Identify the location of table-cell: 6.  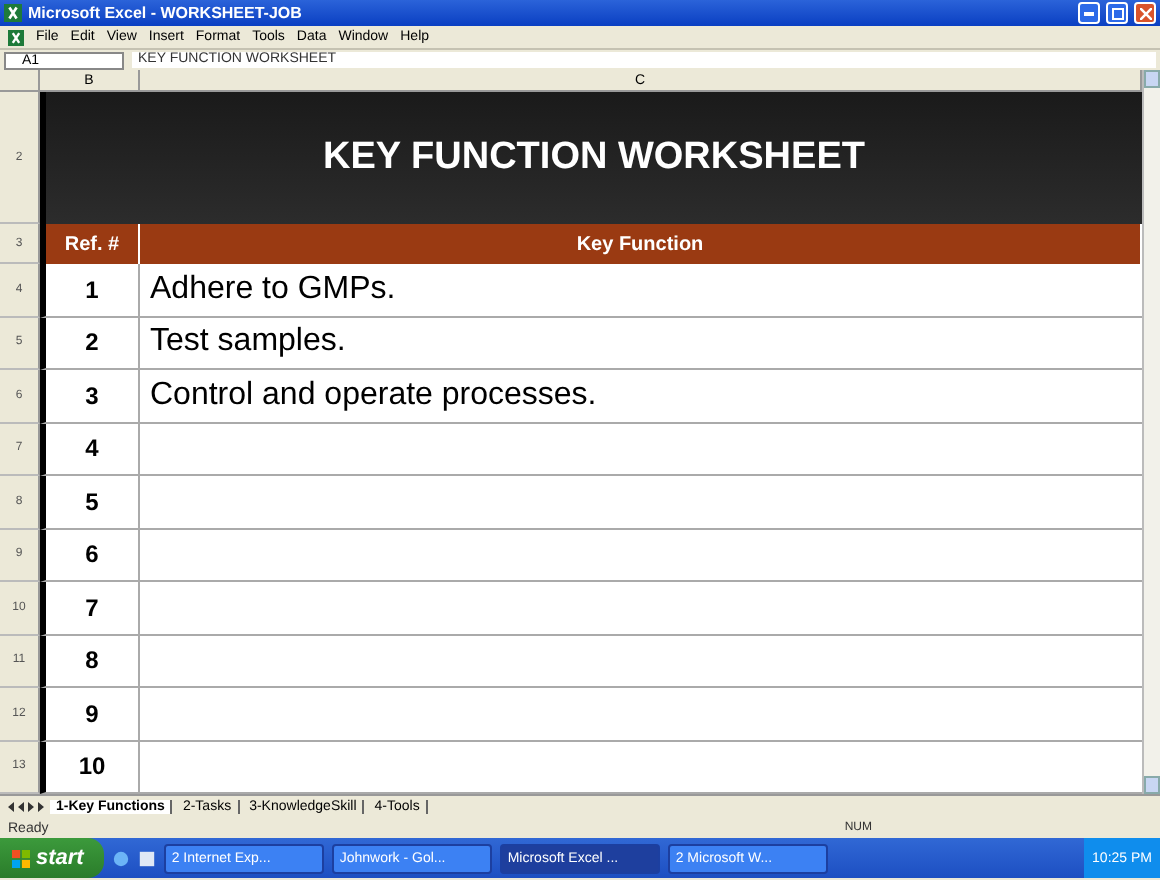
(90, 555).